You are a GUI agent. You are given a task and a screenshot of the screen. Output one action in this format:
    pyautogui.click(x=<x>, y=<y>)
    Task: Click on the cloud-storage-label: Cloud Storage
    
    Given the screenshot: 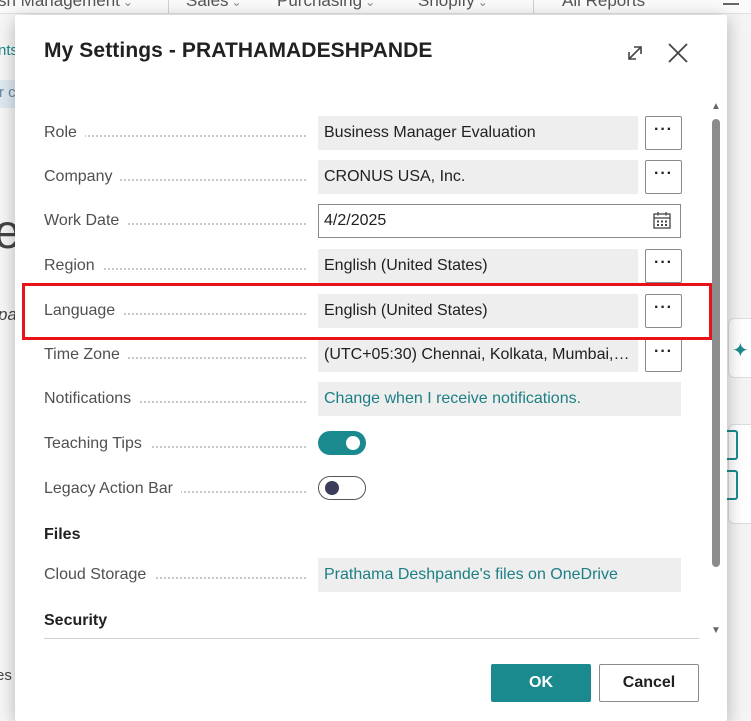 What is the action you would take?
    pyautogui.click(x=99, y=575)
    